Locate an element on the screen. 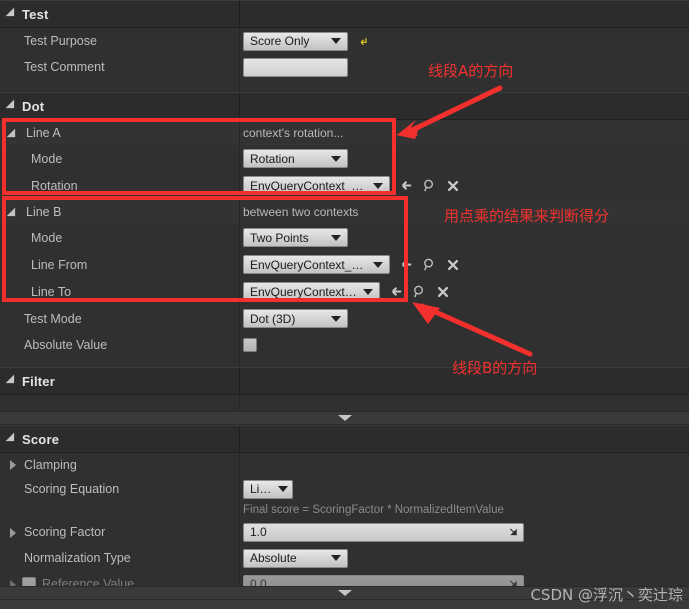 The image size is (689, 609). test-purpose-dropdown: Score Only is located at coordinates (295, 41).